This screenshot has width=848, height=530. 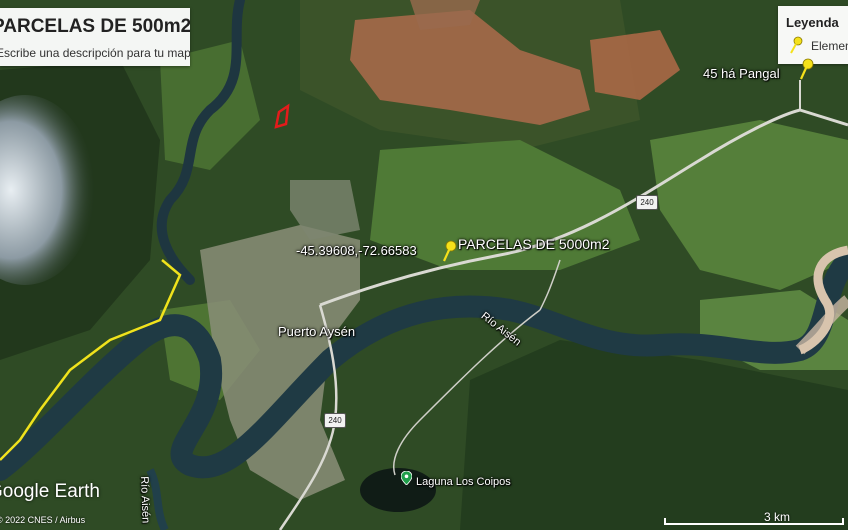 What do you see at coordinates (398, 490) in the screenshot?
I see `laguna-los-coipos` at bounding box center [398, 490].